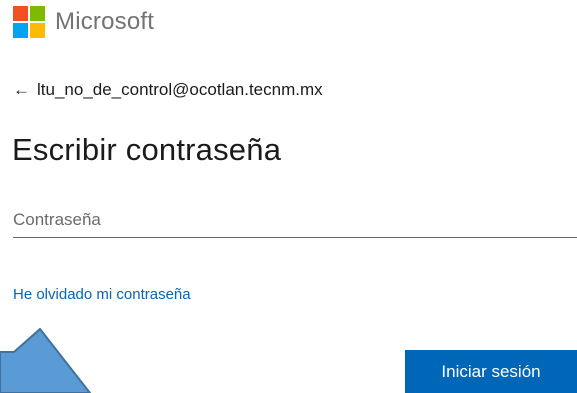  What do you see at coordinates (29, 22) in the screenshot?
I see `microsoft-logo-icon` at bounding box center [29, 22].